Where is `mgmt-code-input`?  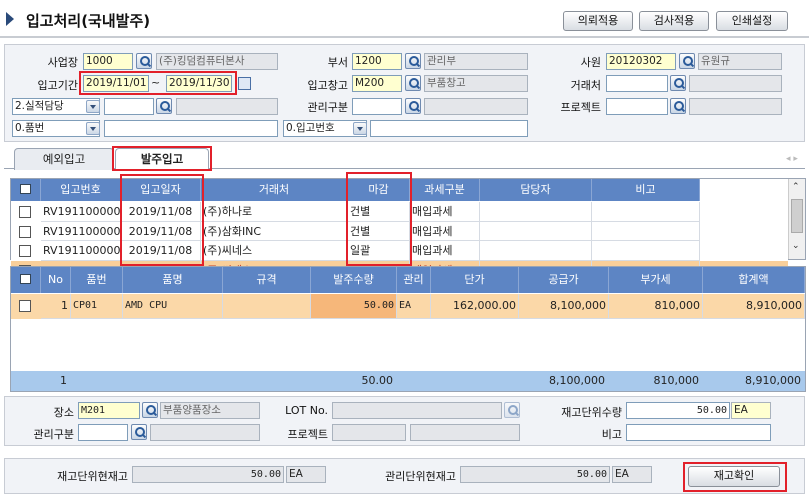
mgmt-code-input is located at coordinates (377, 106).